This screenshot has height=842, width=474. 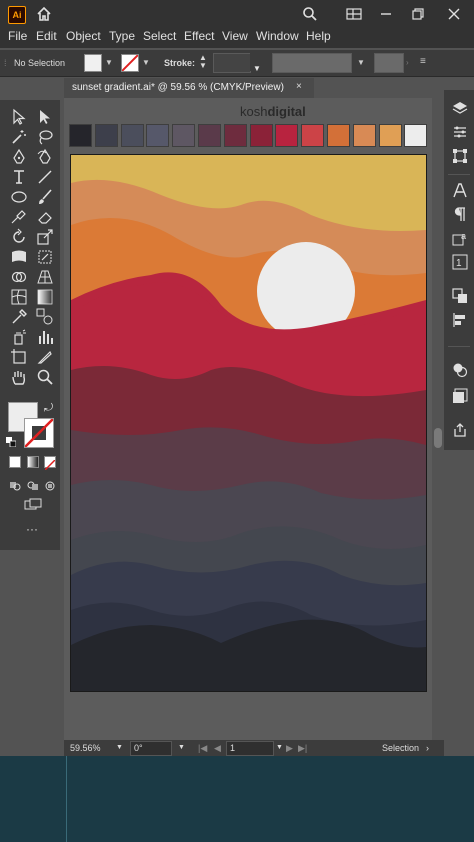 What do you see at coordinates (460, 238) in the screenshot?
I see `glyphs-icon: a` at bounding box center [460, 238].